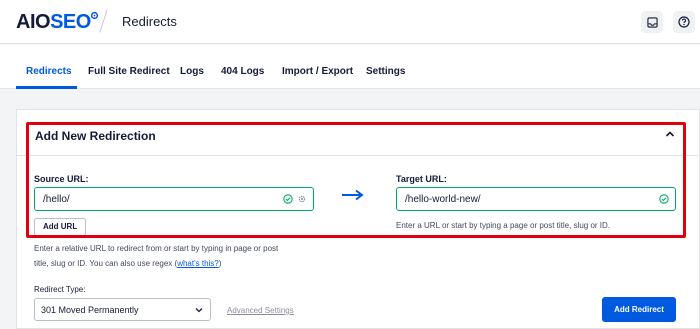  What do you see at coordinates (199, 310) in the screenshot?
I see `chevron-down-icon` at bounding box center [199, 310].